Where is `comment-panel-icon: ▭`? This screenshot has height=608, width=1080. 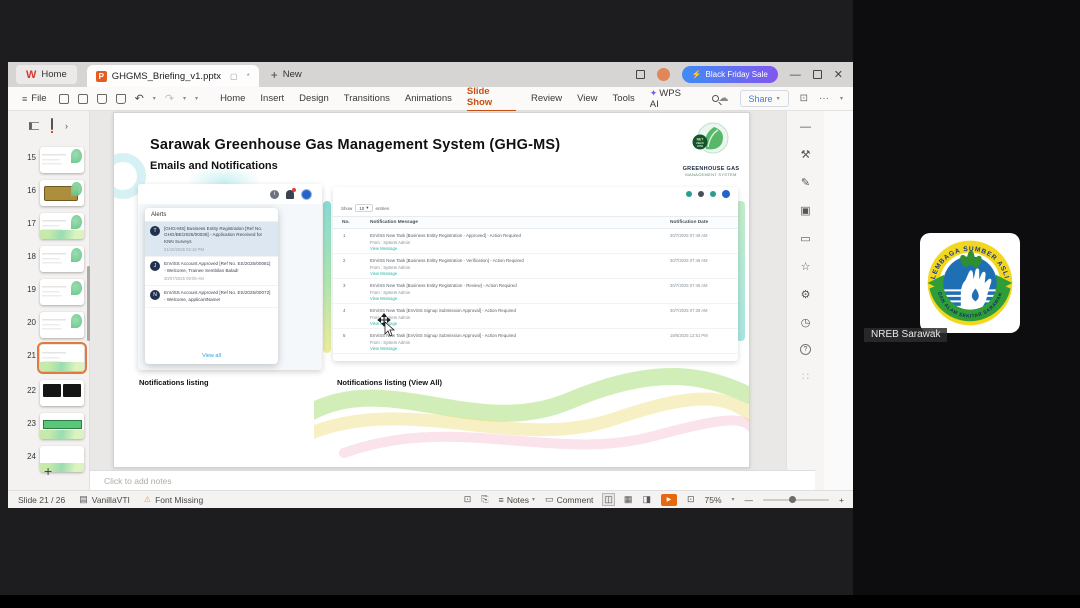 comment-panel-icon: ▭ is located at coordinates (806, 238).